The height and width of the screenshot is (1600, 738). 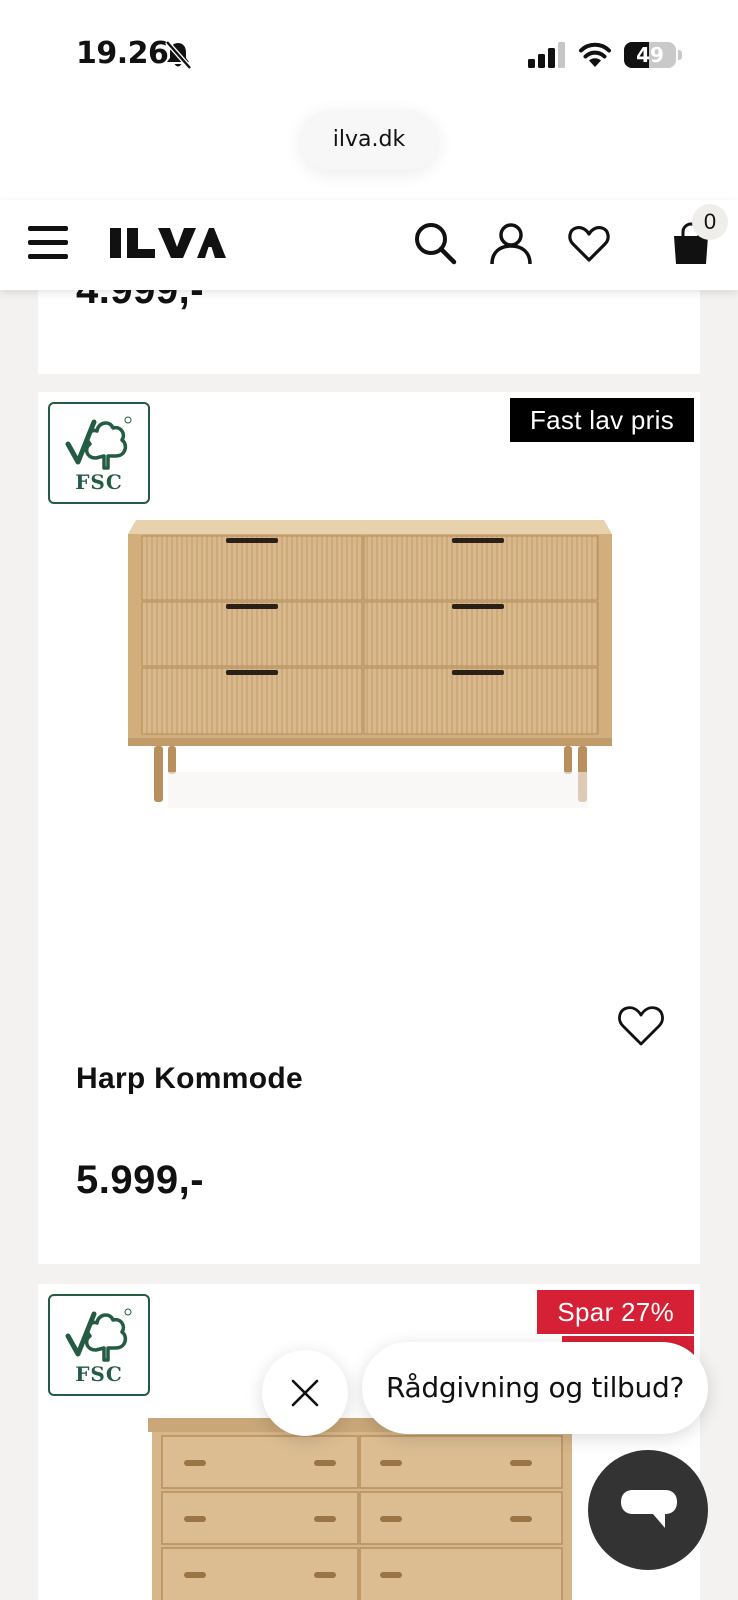 What do you see at coordinates (680, 55) in the screenshot?
I see `battery-cap` at bounding box center [680, 55].